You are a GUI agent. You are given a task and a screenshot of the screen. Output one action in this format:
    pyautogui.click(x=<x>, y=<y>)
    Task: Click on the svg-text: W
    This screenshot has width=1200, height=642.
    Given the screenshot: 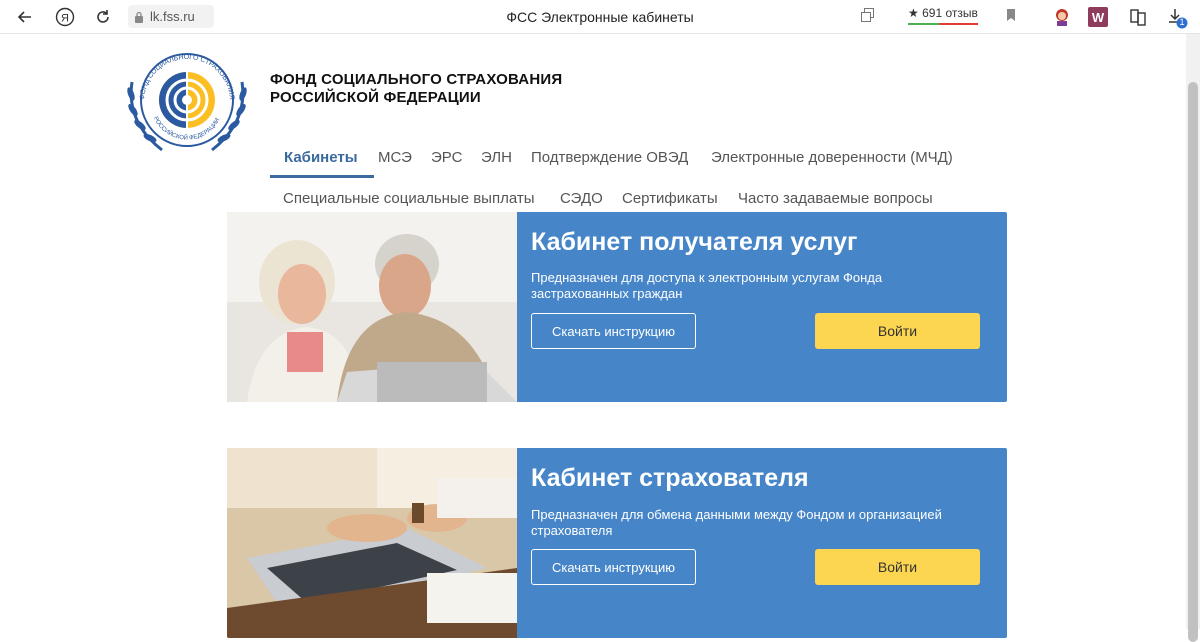 What is the action you would take?
    pyautogui.click(x=1098, y=17)
    